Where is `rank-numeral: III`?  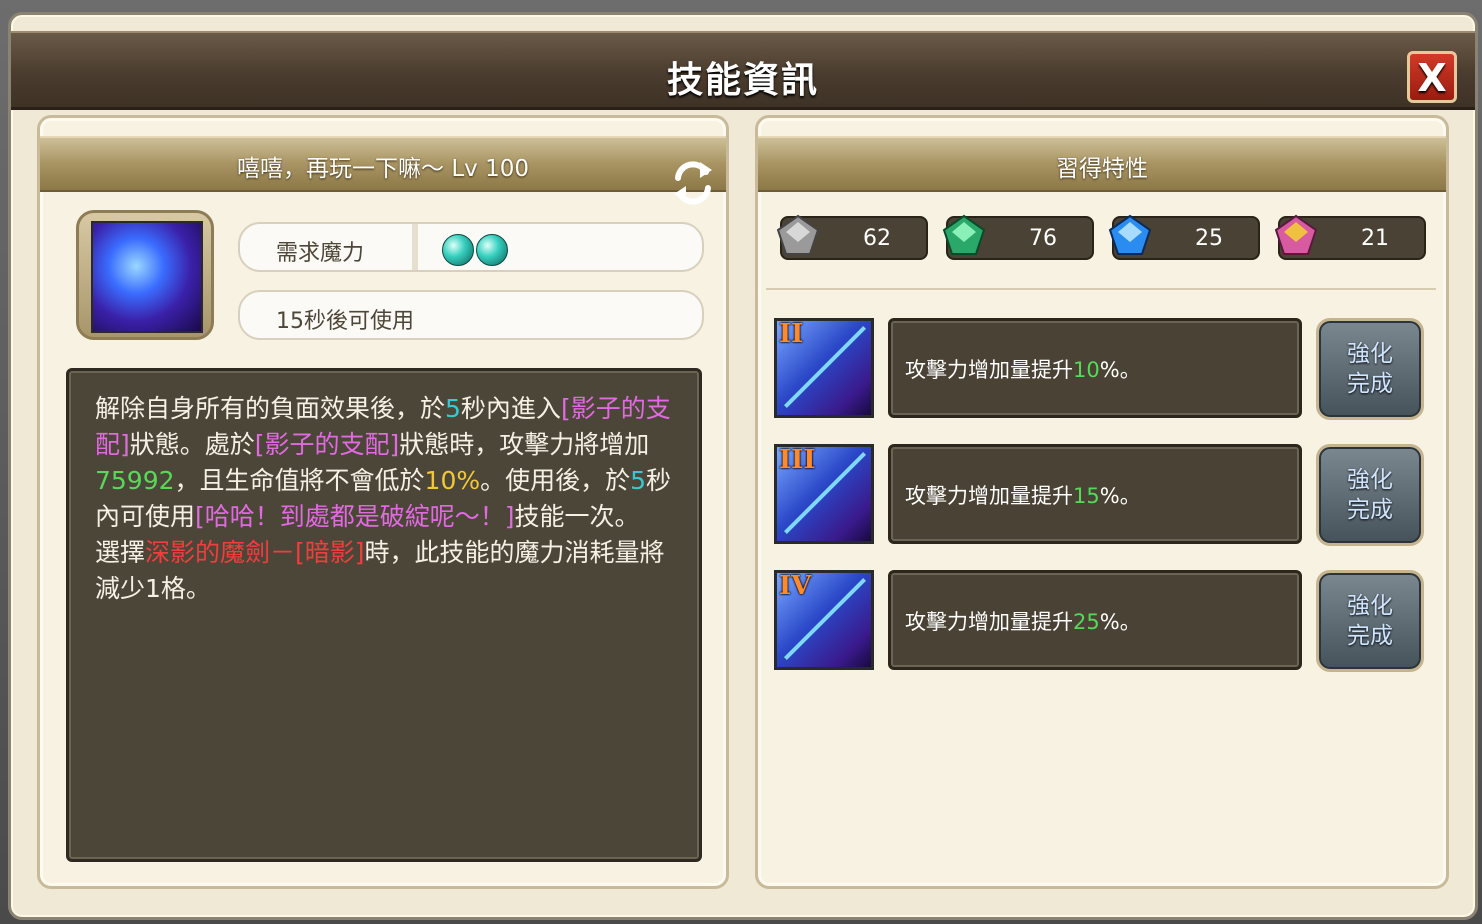
rank-numeral: III is located at coordinates (797, 460).